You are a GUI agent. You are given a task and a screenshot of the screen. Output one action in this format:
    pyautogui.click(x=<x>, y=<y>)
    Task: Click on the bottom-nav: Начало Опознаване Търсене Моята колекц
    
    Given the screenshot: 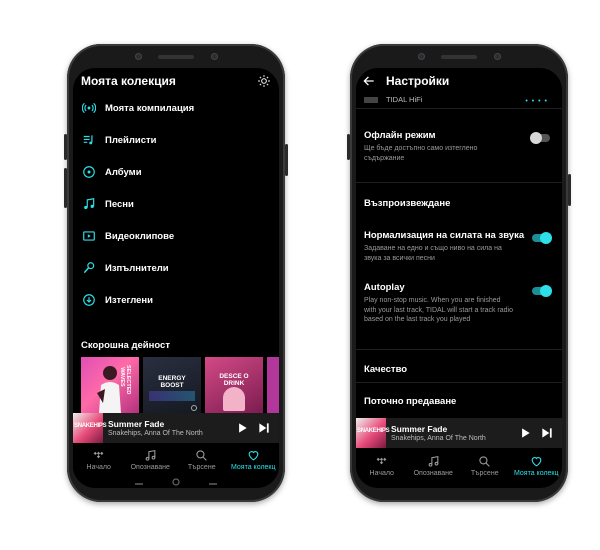 What is the action you would take?
    pyautogui.click(x=176, y=462)
    